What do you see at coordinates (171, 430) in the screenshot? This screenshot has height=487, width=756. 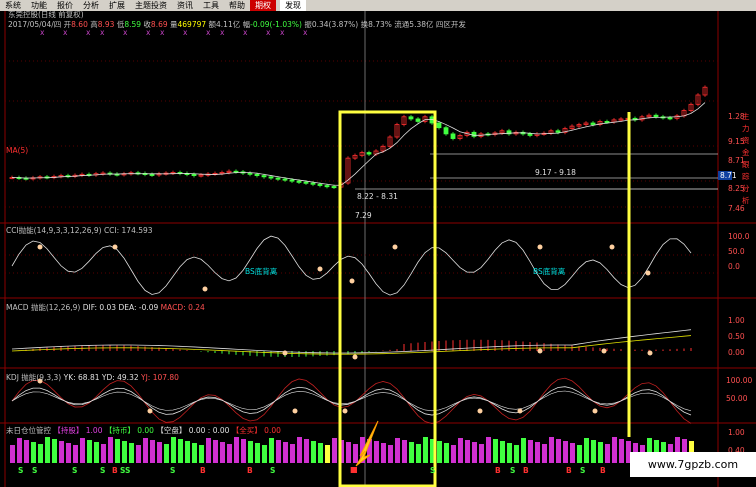 I see `position-part-5: 【空盘】` at bounding box center [171, 430].